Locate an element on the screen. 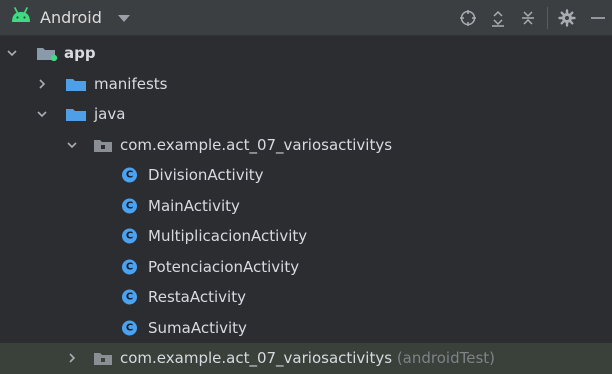 This screenshot has height=374, width=612. tree-node-package: com.example.act_07_variosactivitys is located at coordinates (306, 145).